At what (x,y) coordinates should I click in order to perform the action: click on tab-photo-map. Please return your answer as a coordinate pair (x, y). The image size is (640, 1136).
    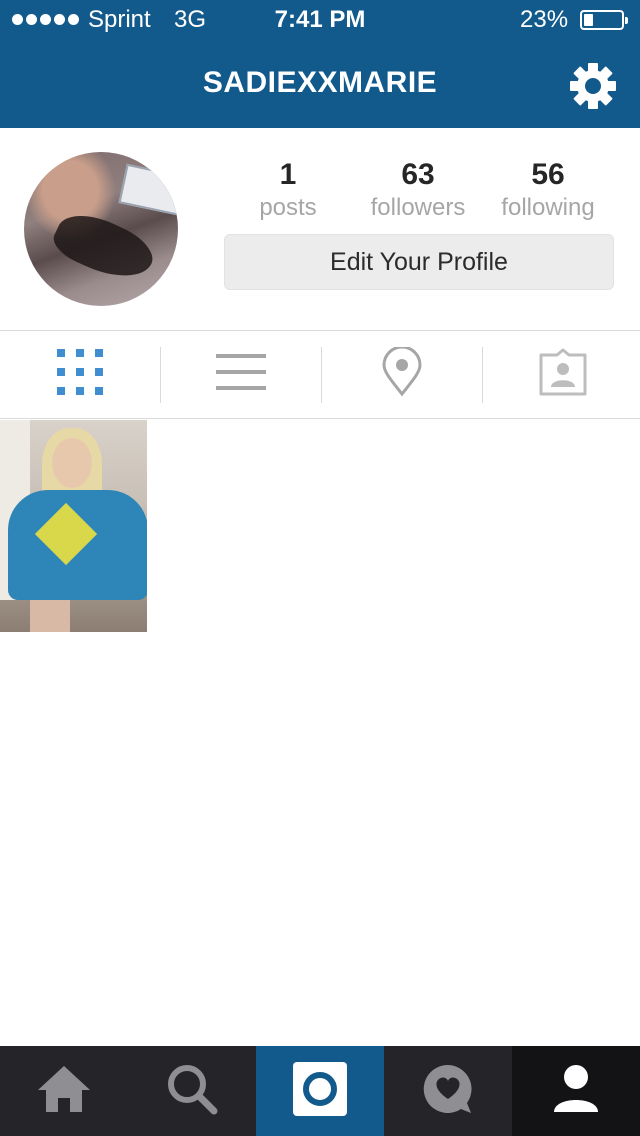
    Looking at the image, I should click on (402, 374).